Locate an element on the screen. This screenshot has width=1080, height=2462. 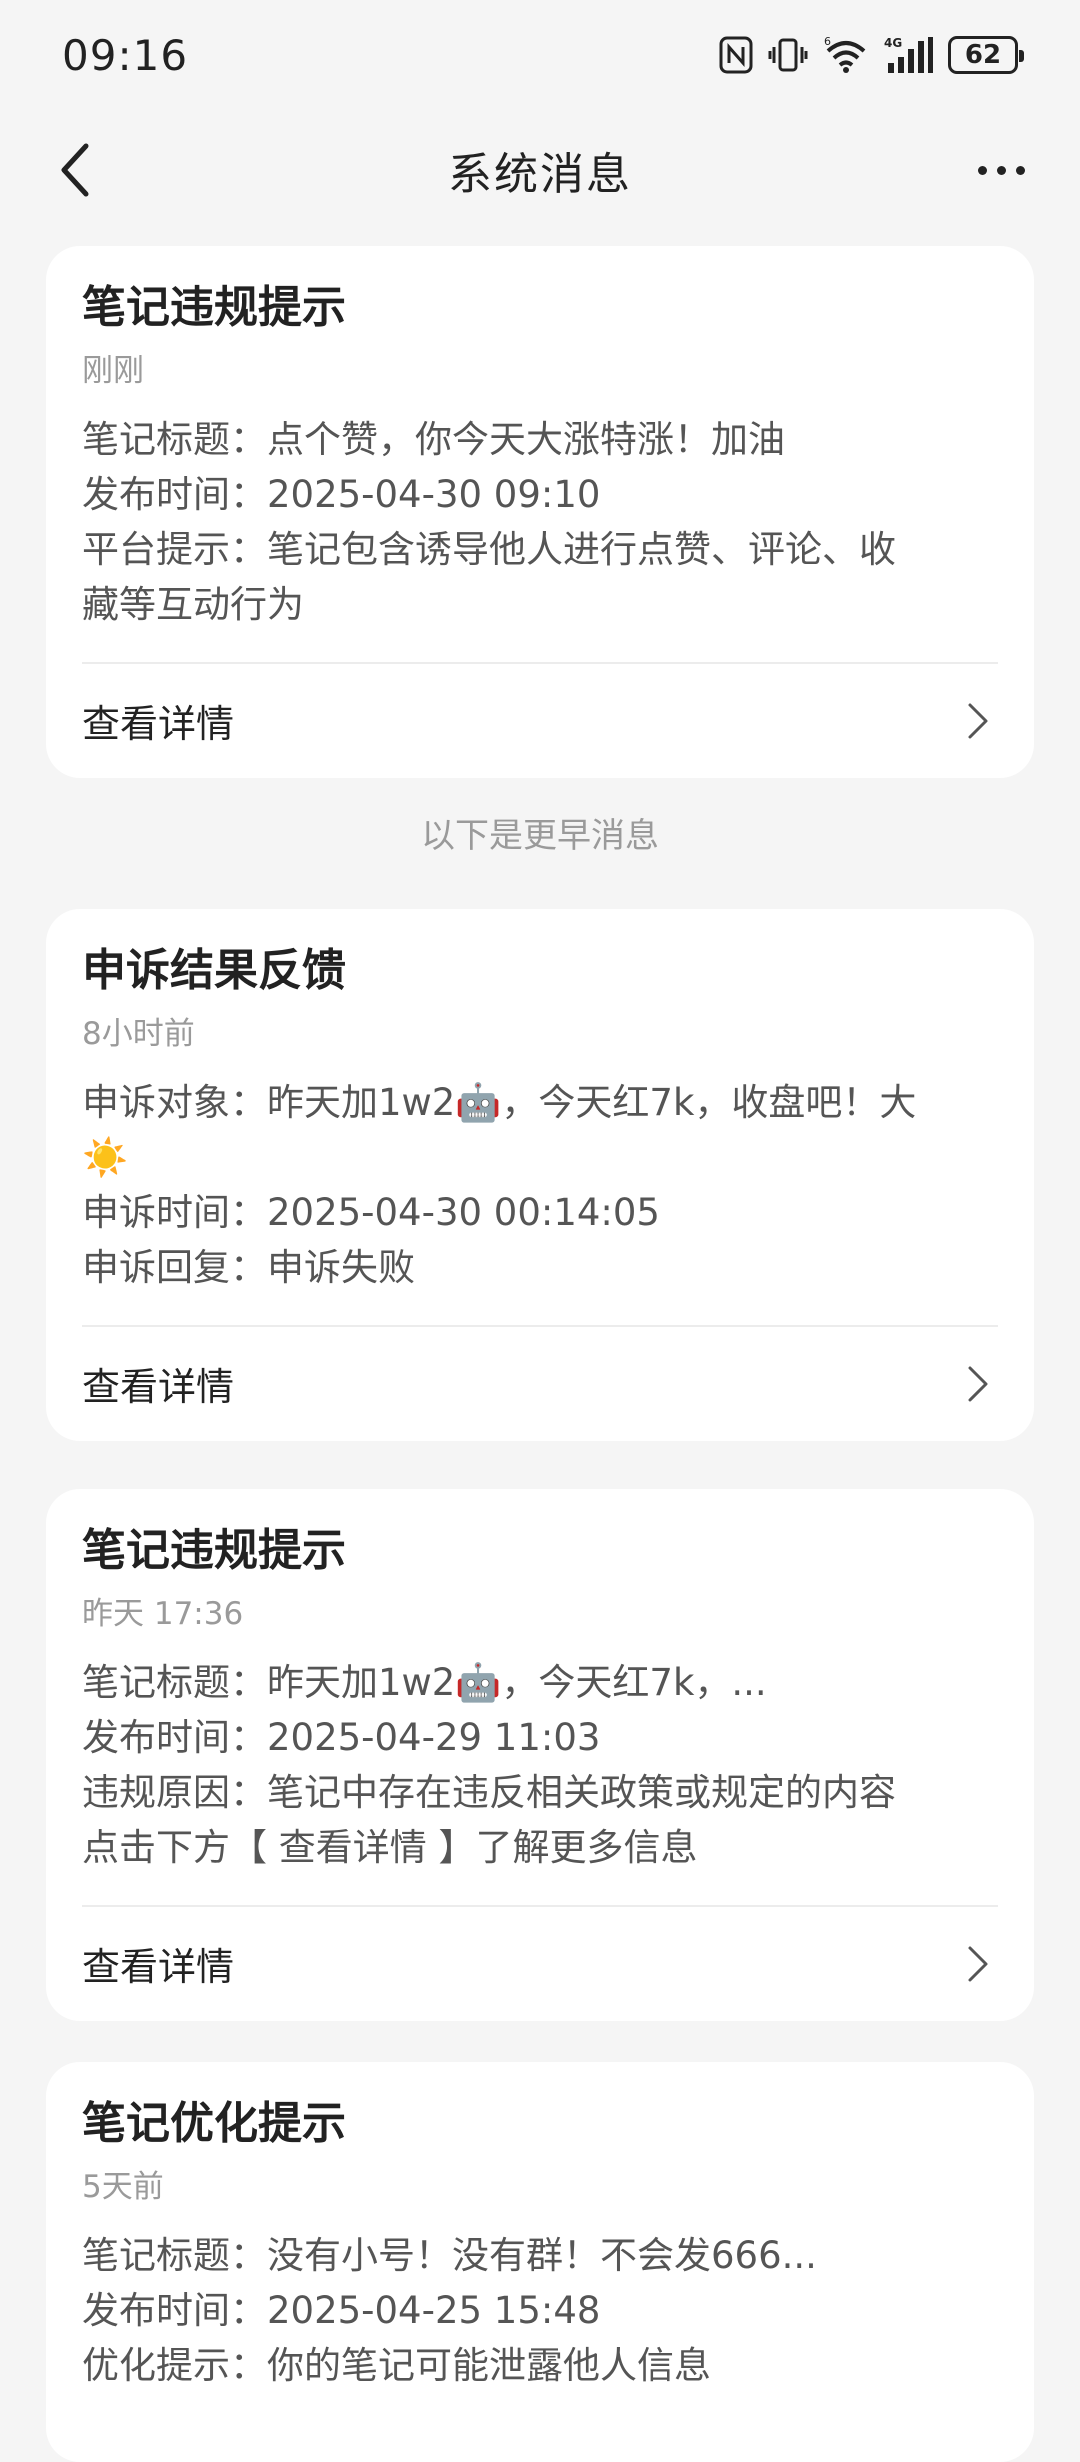
page-title: 系统消息 is located at coordinates (540, 174).